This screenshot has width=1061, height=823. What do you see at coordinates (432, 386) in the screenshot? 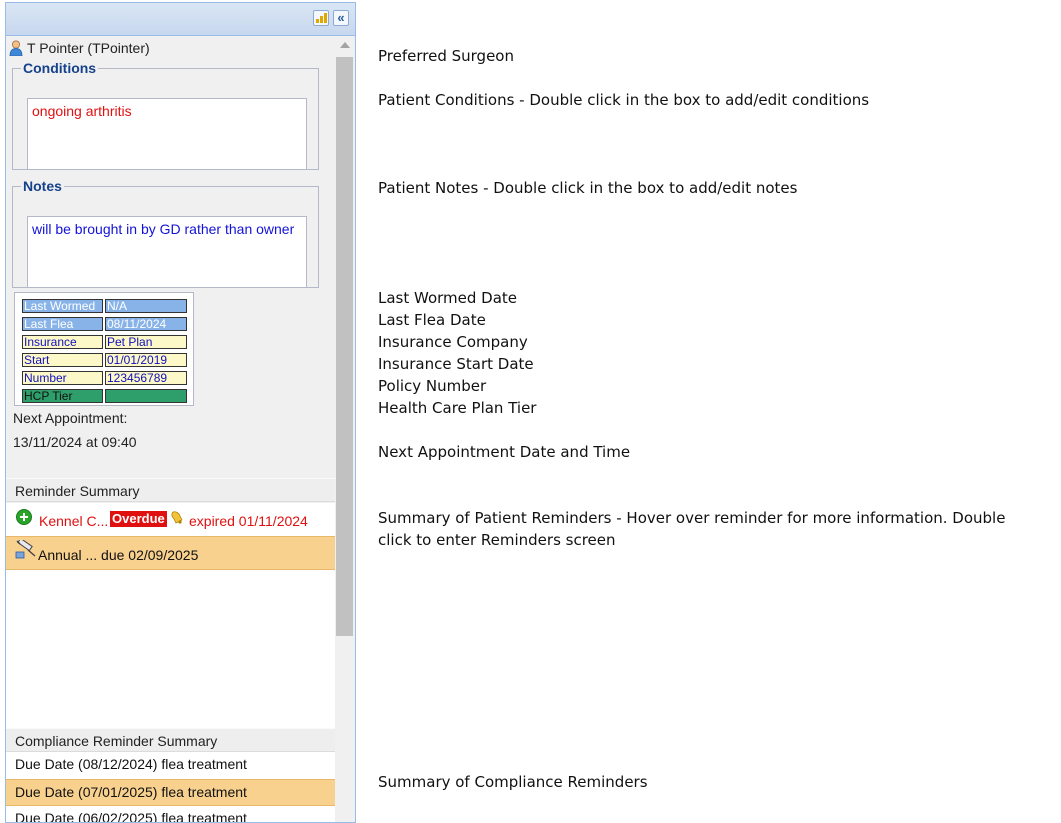
I see `annotation-details-item: Policy Number` at bounding box center [432, 386].